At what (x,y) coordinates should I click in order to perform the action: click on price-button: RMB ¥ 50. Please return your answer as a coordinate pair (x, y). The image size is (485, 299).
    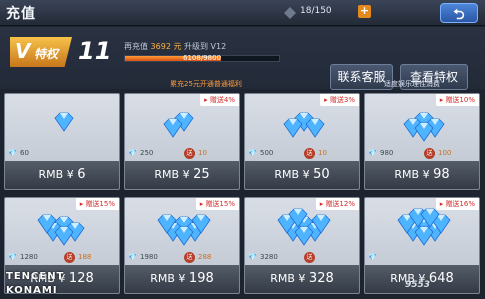
    Looking at the image, I should click on (302, 175).